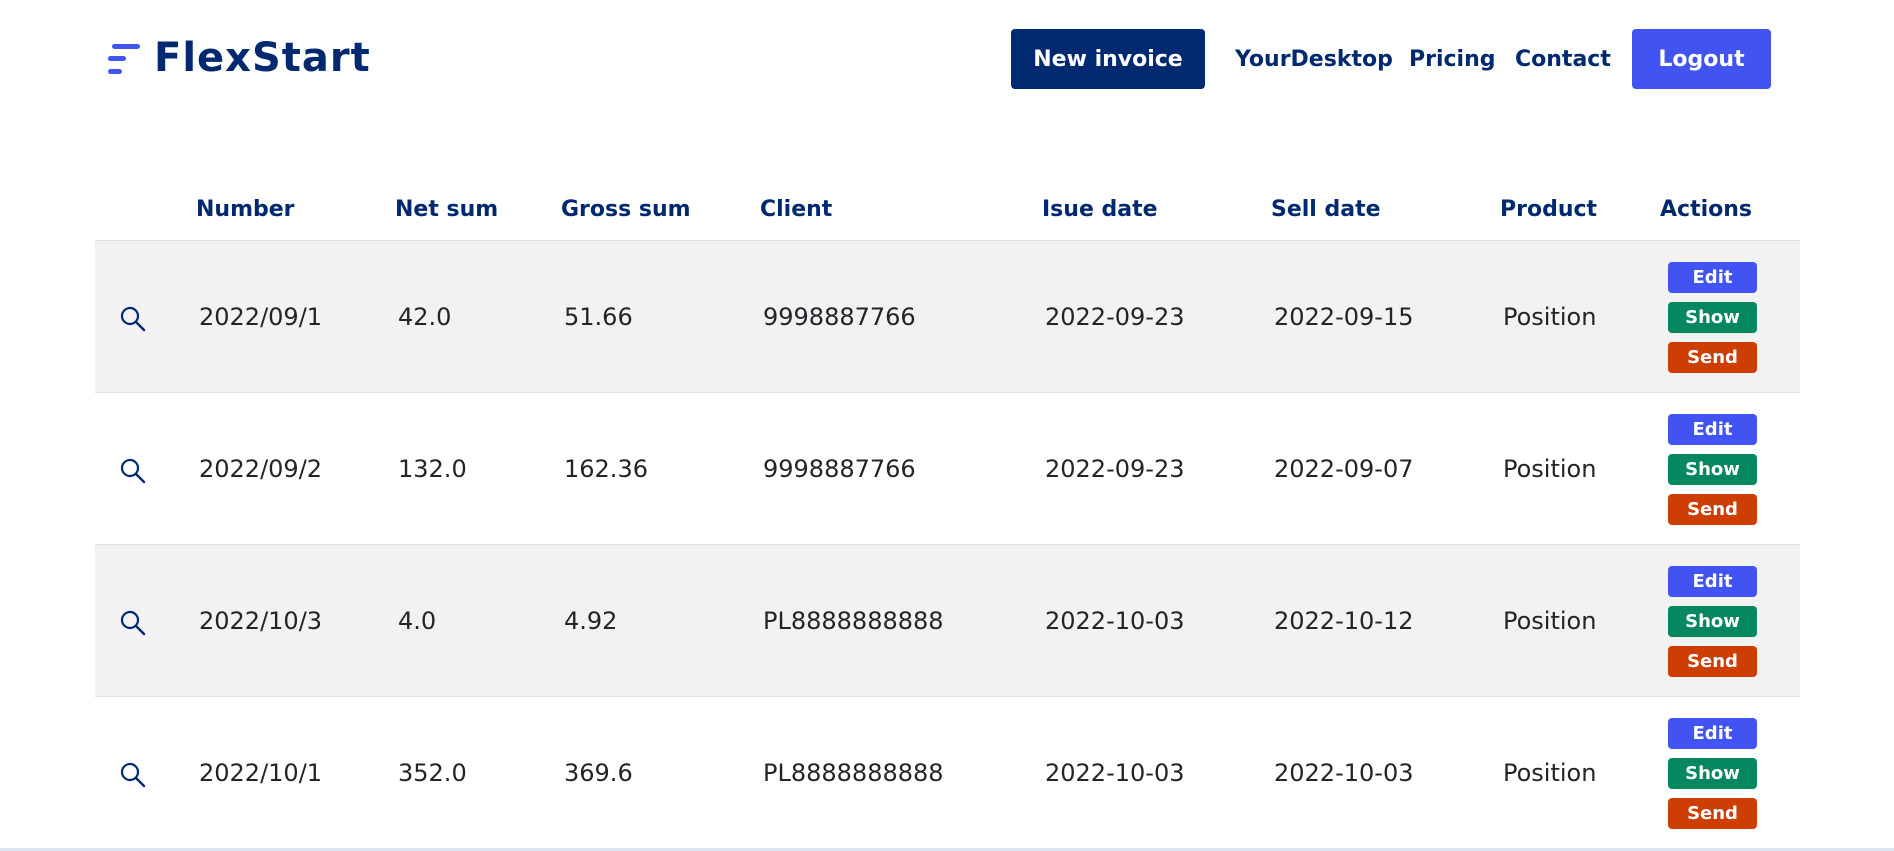 This screenshot has width=1894, height=851. I want to click on cell-number: 2022/10/3, so click(261, 621).